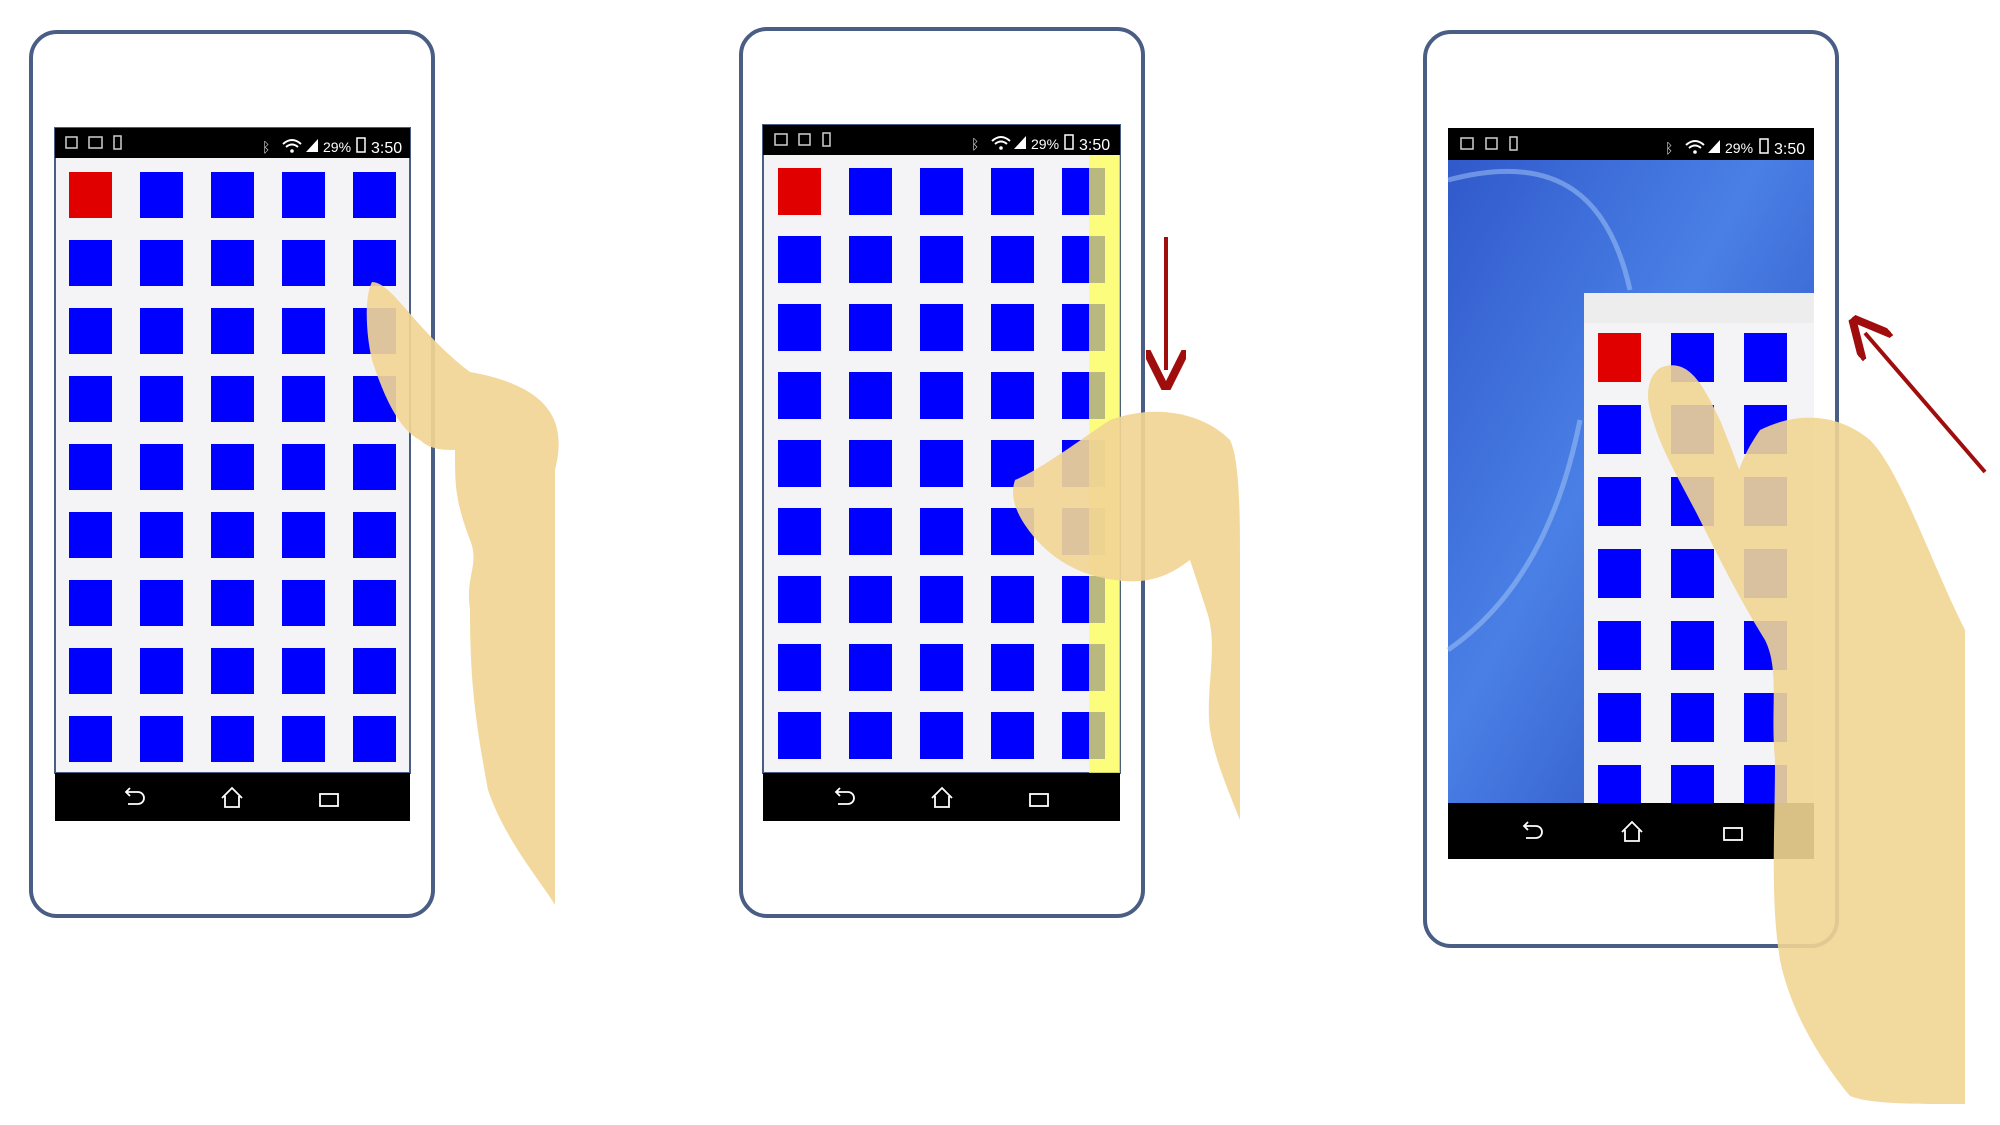 The height and width of the screenshot is (1125, 2000). I want to click on reduced-window-header, so click(1699, 308).